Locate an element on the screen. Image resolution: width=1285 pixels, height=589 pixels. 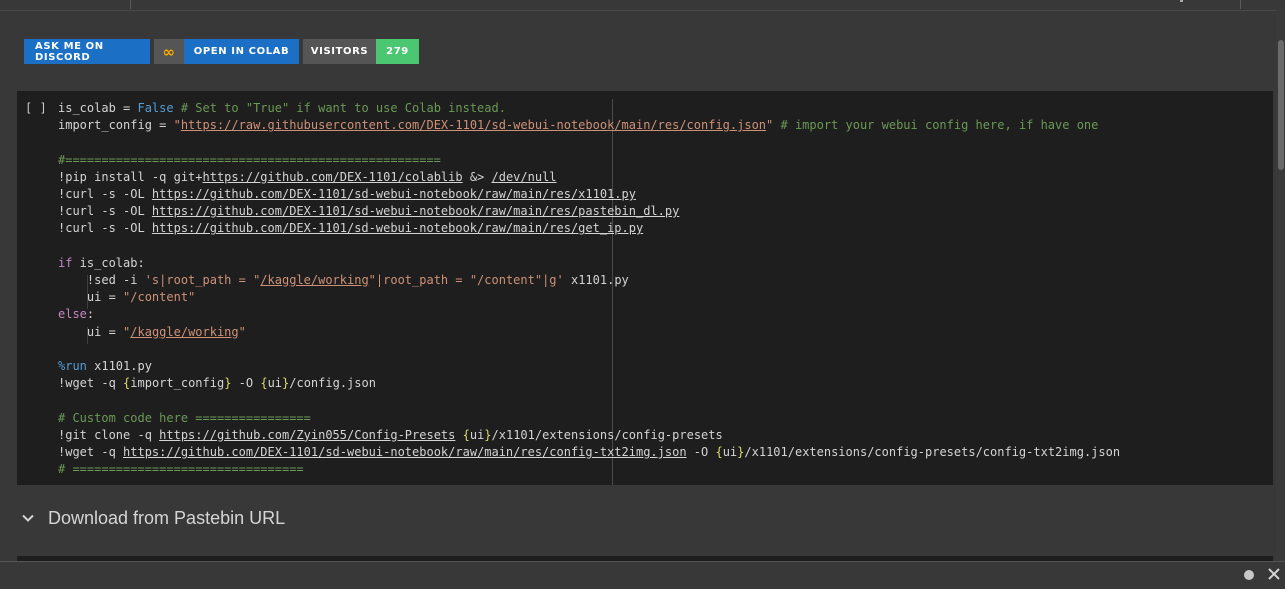
vertical-scrollbar is located at coordinates (1280, 285).